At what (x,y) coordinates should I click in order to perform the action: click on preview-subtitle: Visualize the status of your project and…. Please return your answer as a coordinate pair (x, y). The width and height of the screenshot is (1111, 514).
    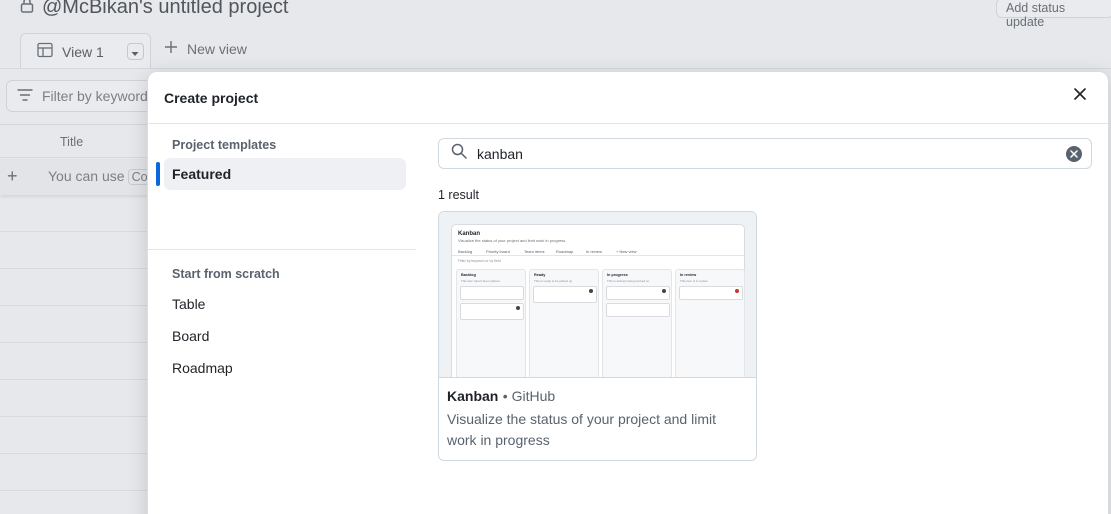
    Looking at the image, I should click on (512, 240).